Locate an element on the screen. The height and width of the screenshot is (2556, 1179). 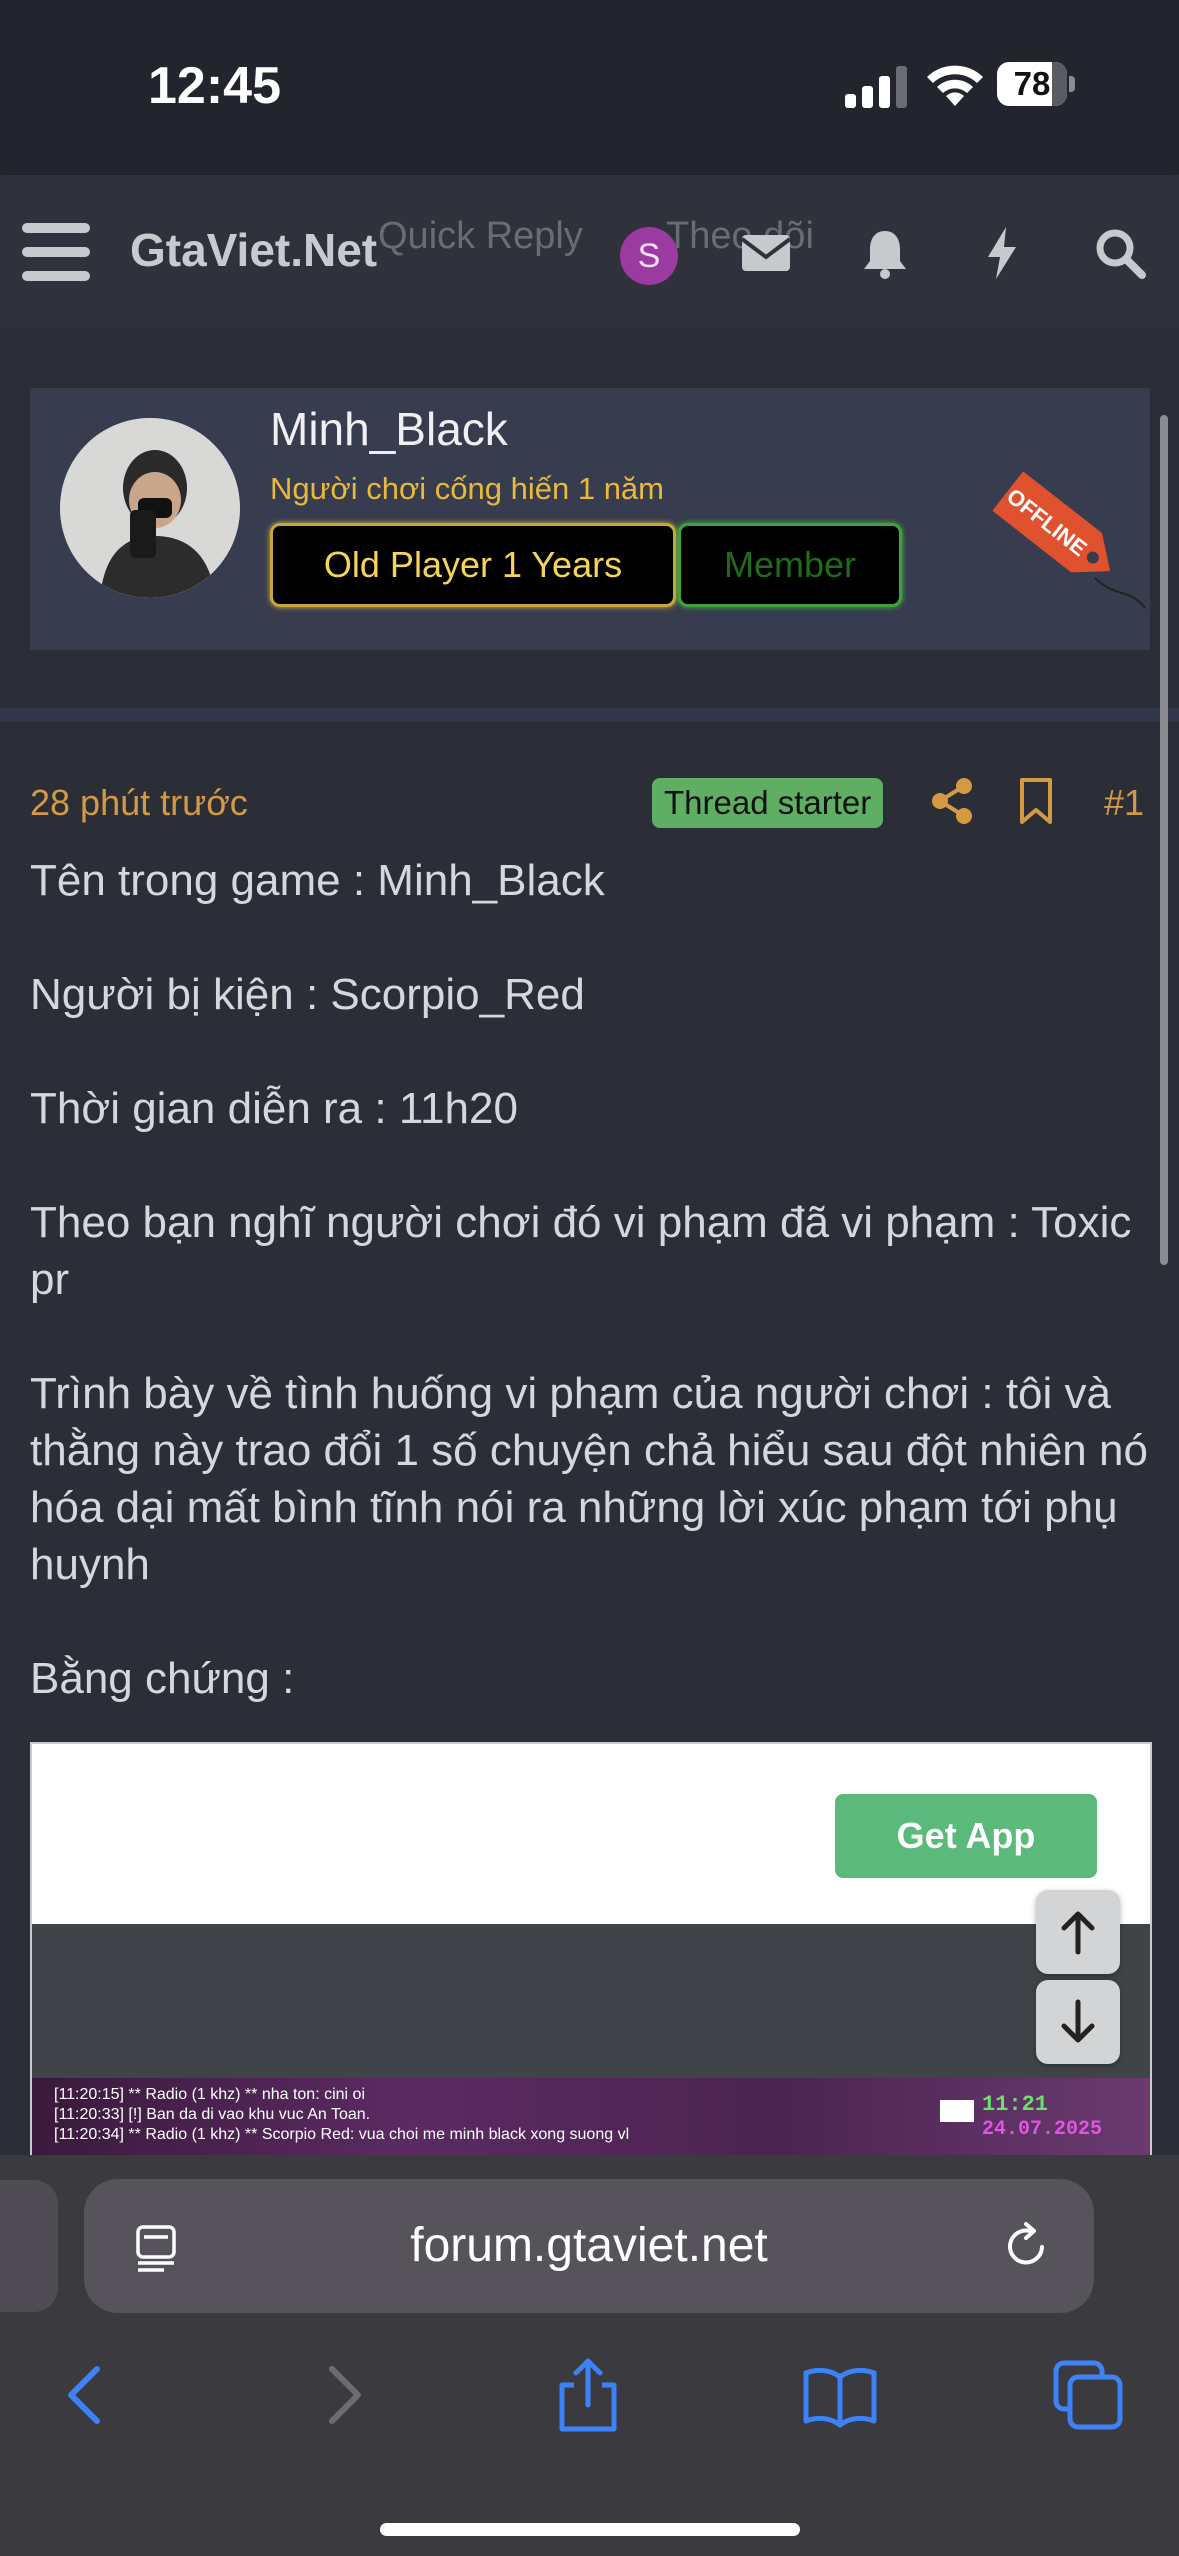
arrow-down-icon is located at coordinates (1078, 2021).